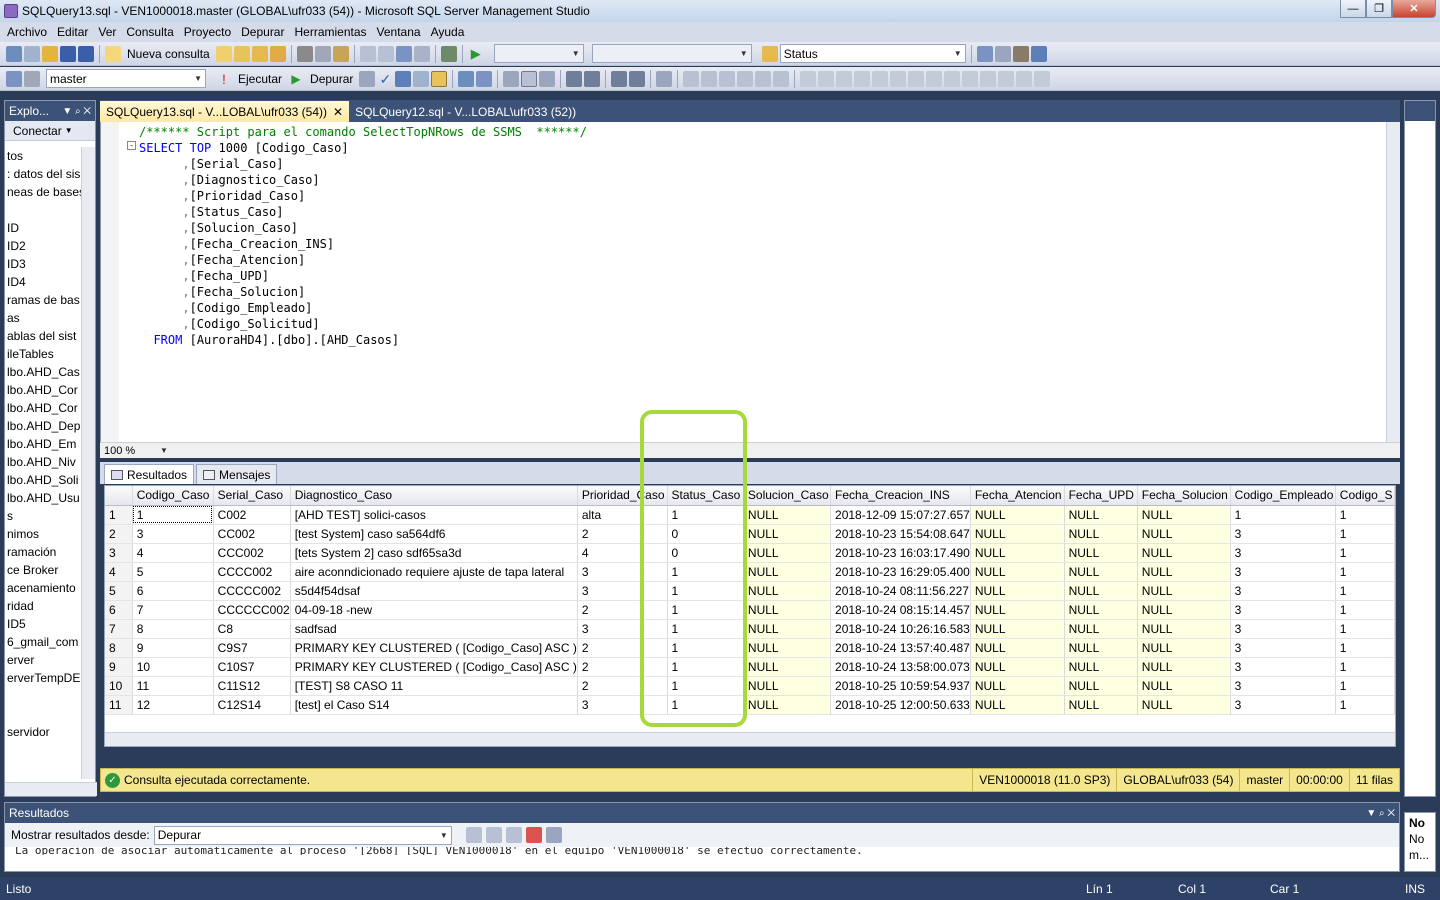 This screenshot has width=1440, height=900. Describe the element at coordinates (529, 78) in the screenshot. I see `results-grid-icon` at that location.